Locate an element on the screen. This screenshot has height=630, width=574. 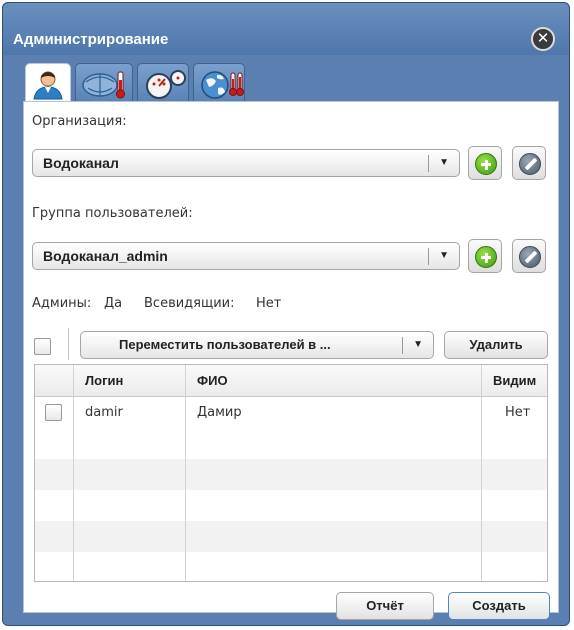
column-header-visible: Видим is located at coordinates (514, 380).